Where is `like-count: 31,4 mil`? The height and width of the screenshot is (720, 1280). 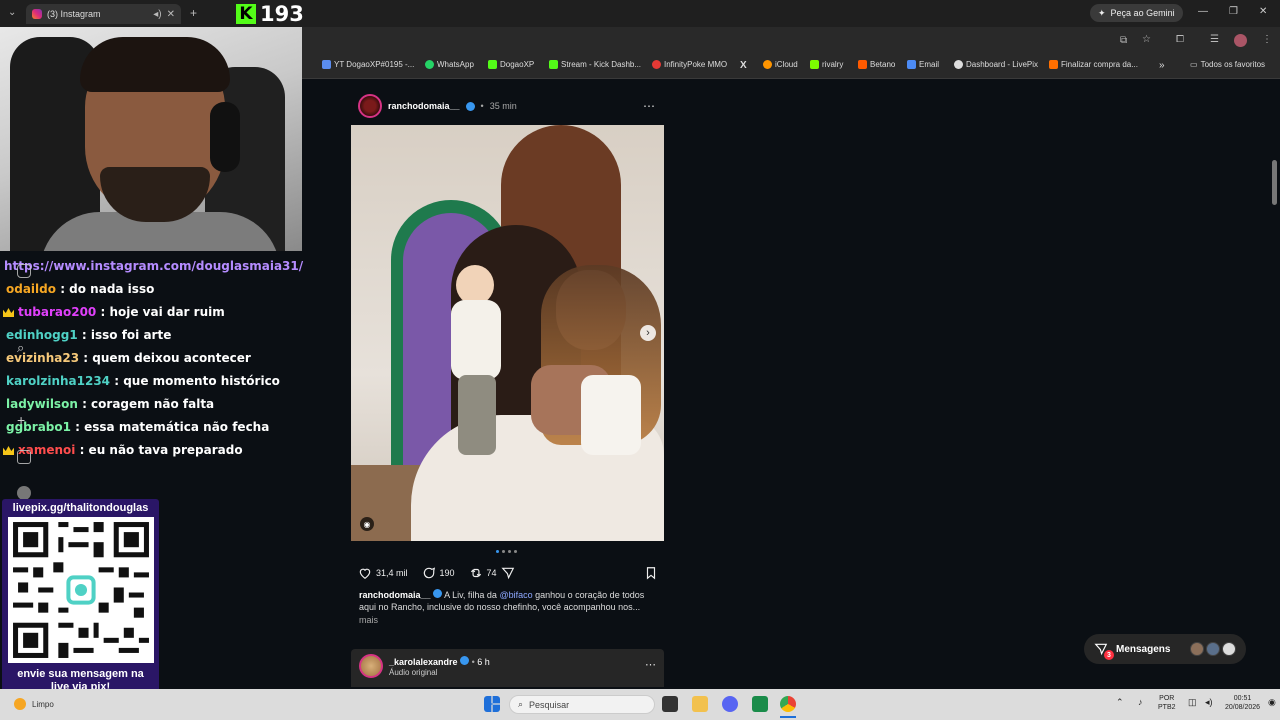
like-count: 31,4 mil is located at coordinates (392, 573).